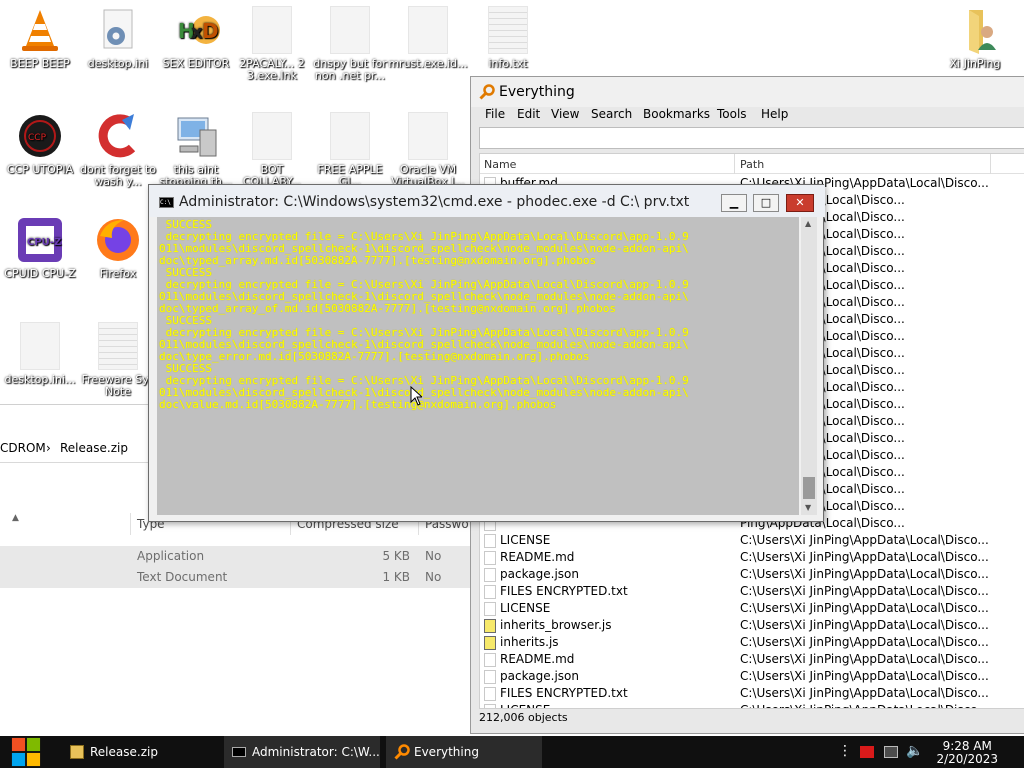 This screenshot has height=768, width=1024. What do you see at coordinates (199, 30) in the screenshot?
I see `hxd-icon: H x D` at bounding box center [199, 30].